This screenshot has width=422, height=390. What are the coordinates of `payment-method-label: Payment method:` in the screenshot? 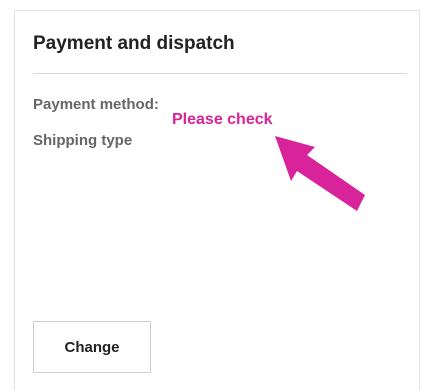 It's located at (96, 104).